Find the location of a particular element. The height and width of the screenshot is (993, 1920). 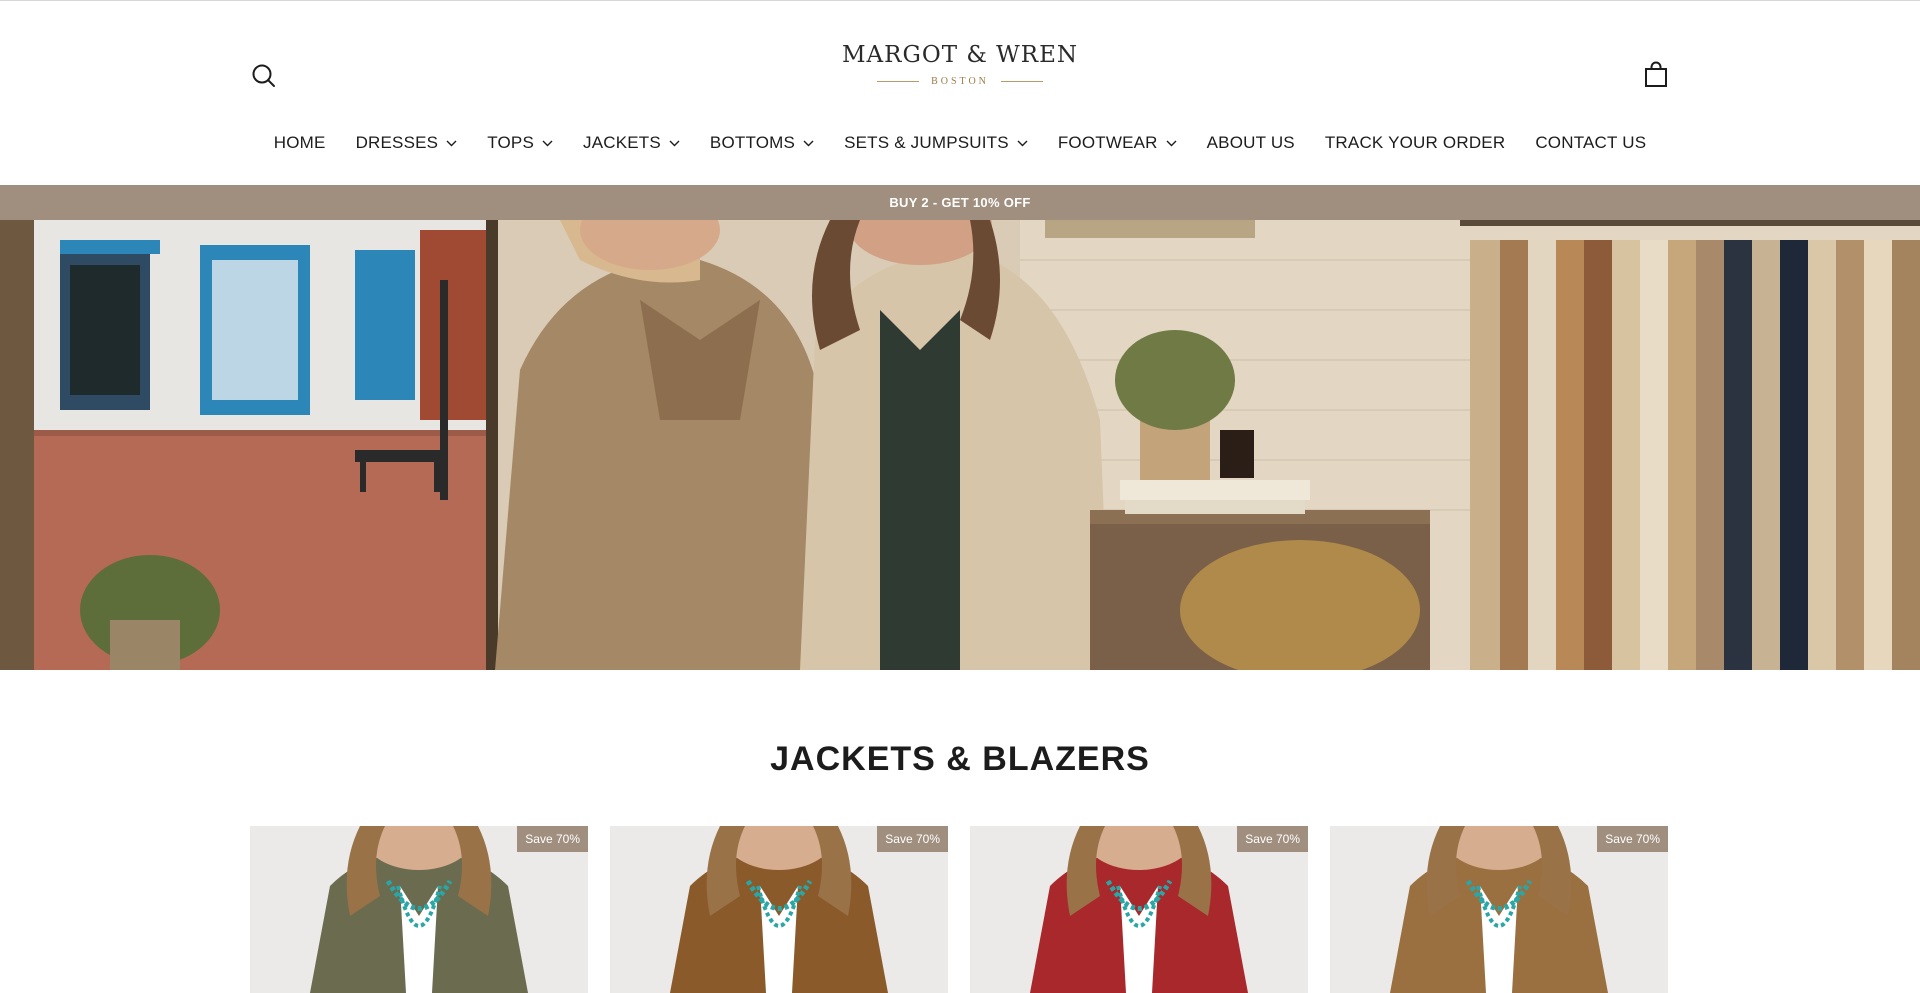

shopping-bag-icon is located at coordinates (1656, 75).